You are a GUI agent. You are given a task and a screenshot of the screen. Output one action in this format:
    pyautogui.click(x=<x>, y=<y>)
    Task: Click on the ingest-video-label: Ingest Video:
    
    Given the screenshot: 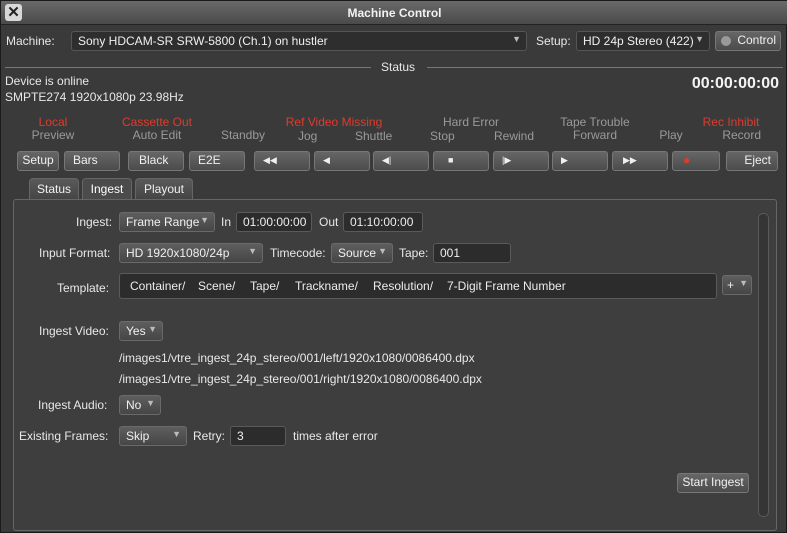 What is the action you would take?
    pyautogui.click(x=74, y=331)
    